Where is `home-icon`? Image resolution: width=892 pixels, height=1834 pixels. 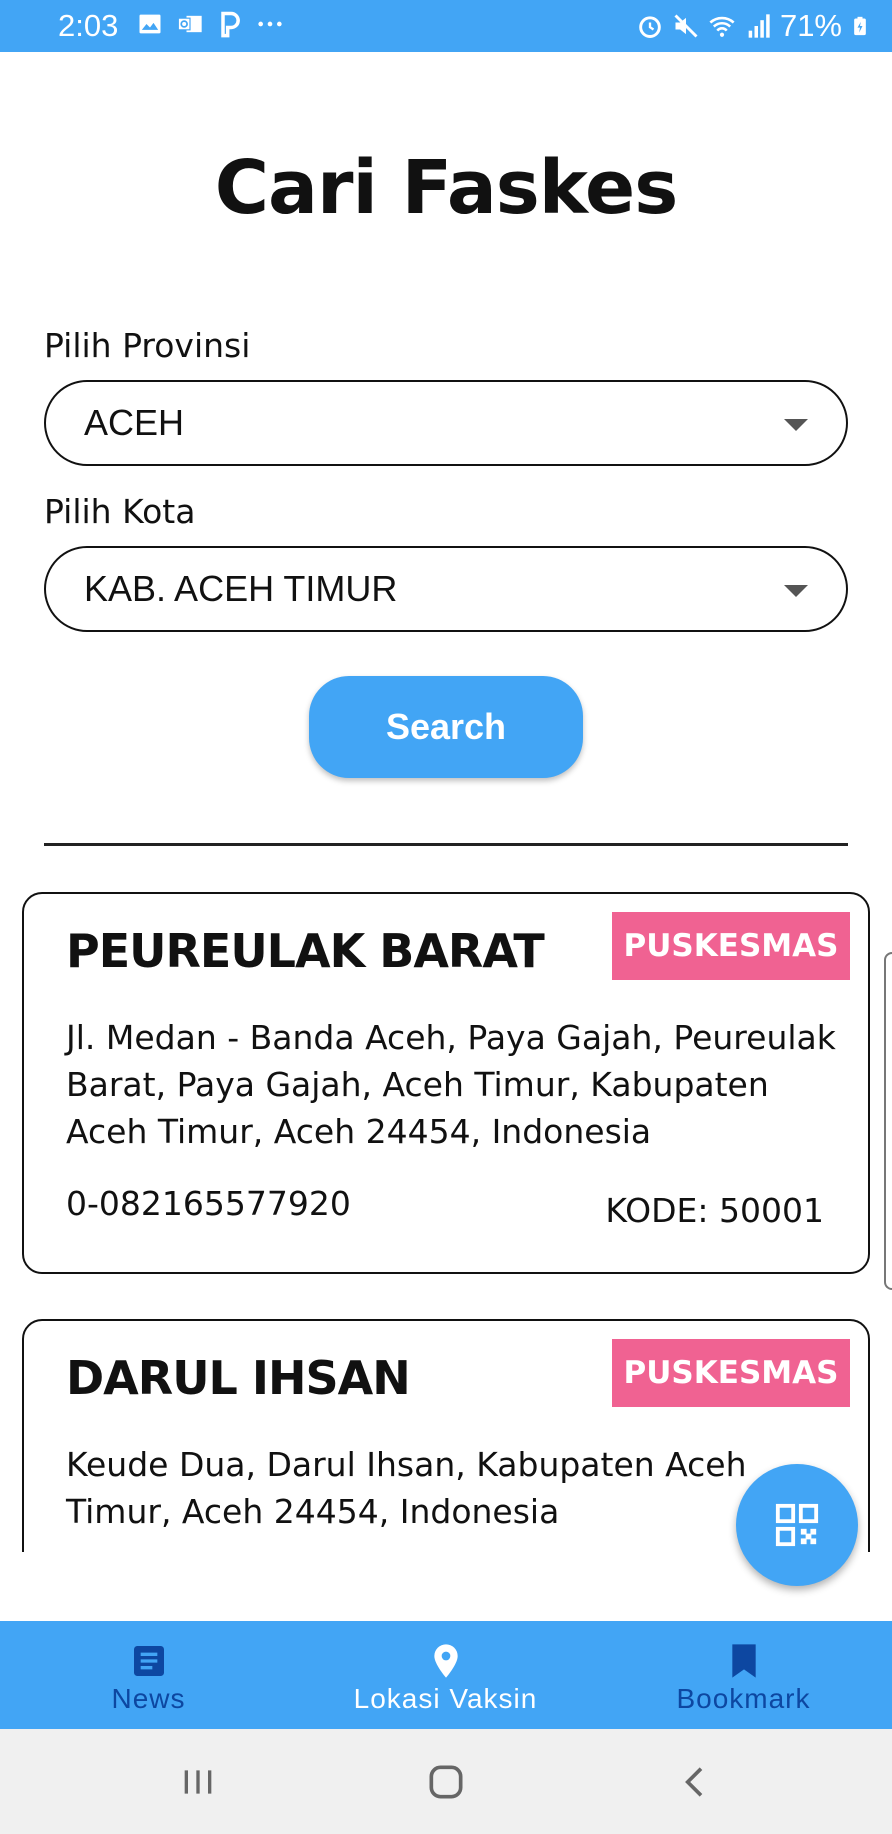
home-icon is located at coordinates (446, 1782).